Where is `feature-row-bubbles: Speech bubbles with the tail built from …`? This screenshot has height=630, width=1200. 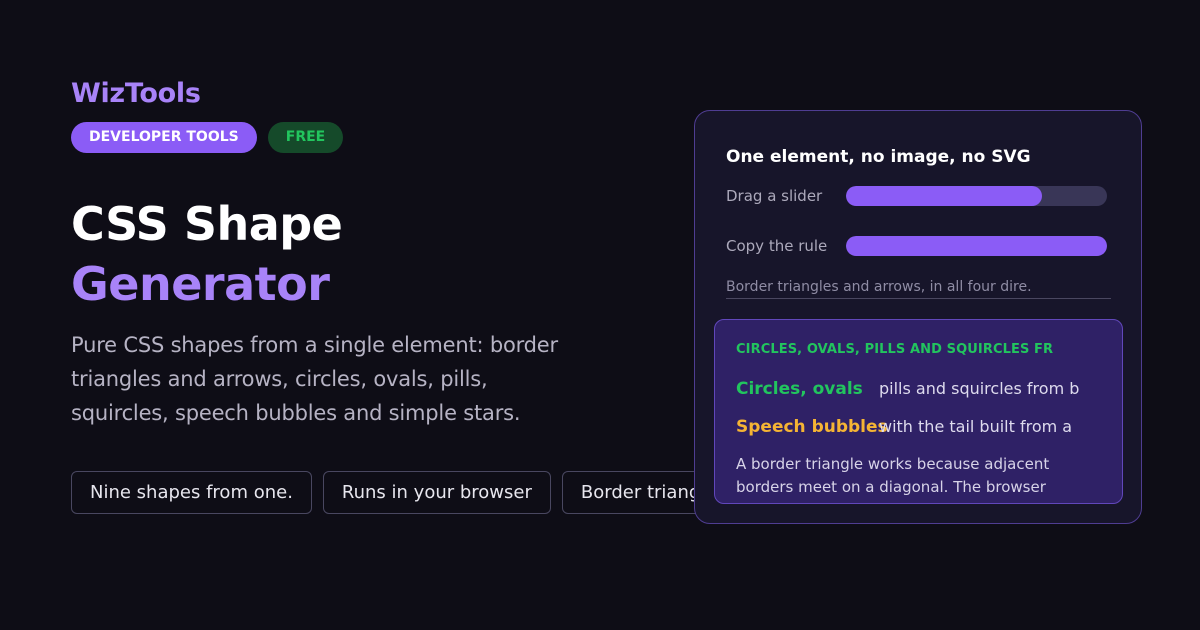
feature-row-bubbles: Speech bubbles with the tail built from … is located at coordinates (921, 427).